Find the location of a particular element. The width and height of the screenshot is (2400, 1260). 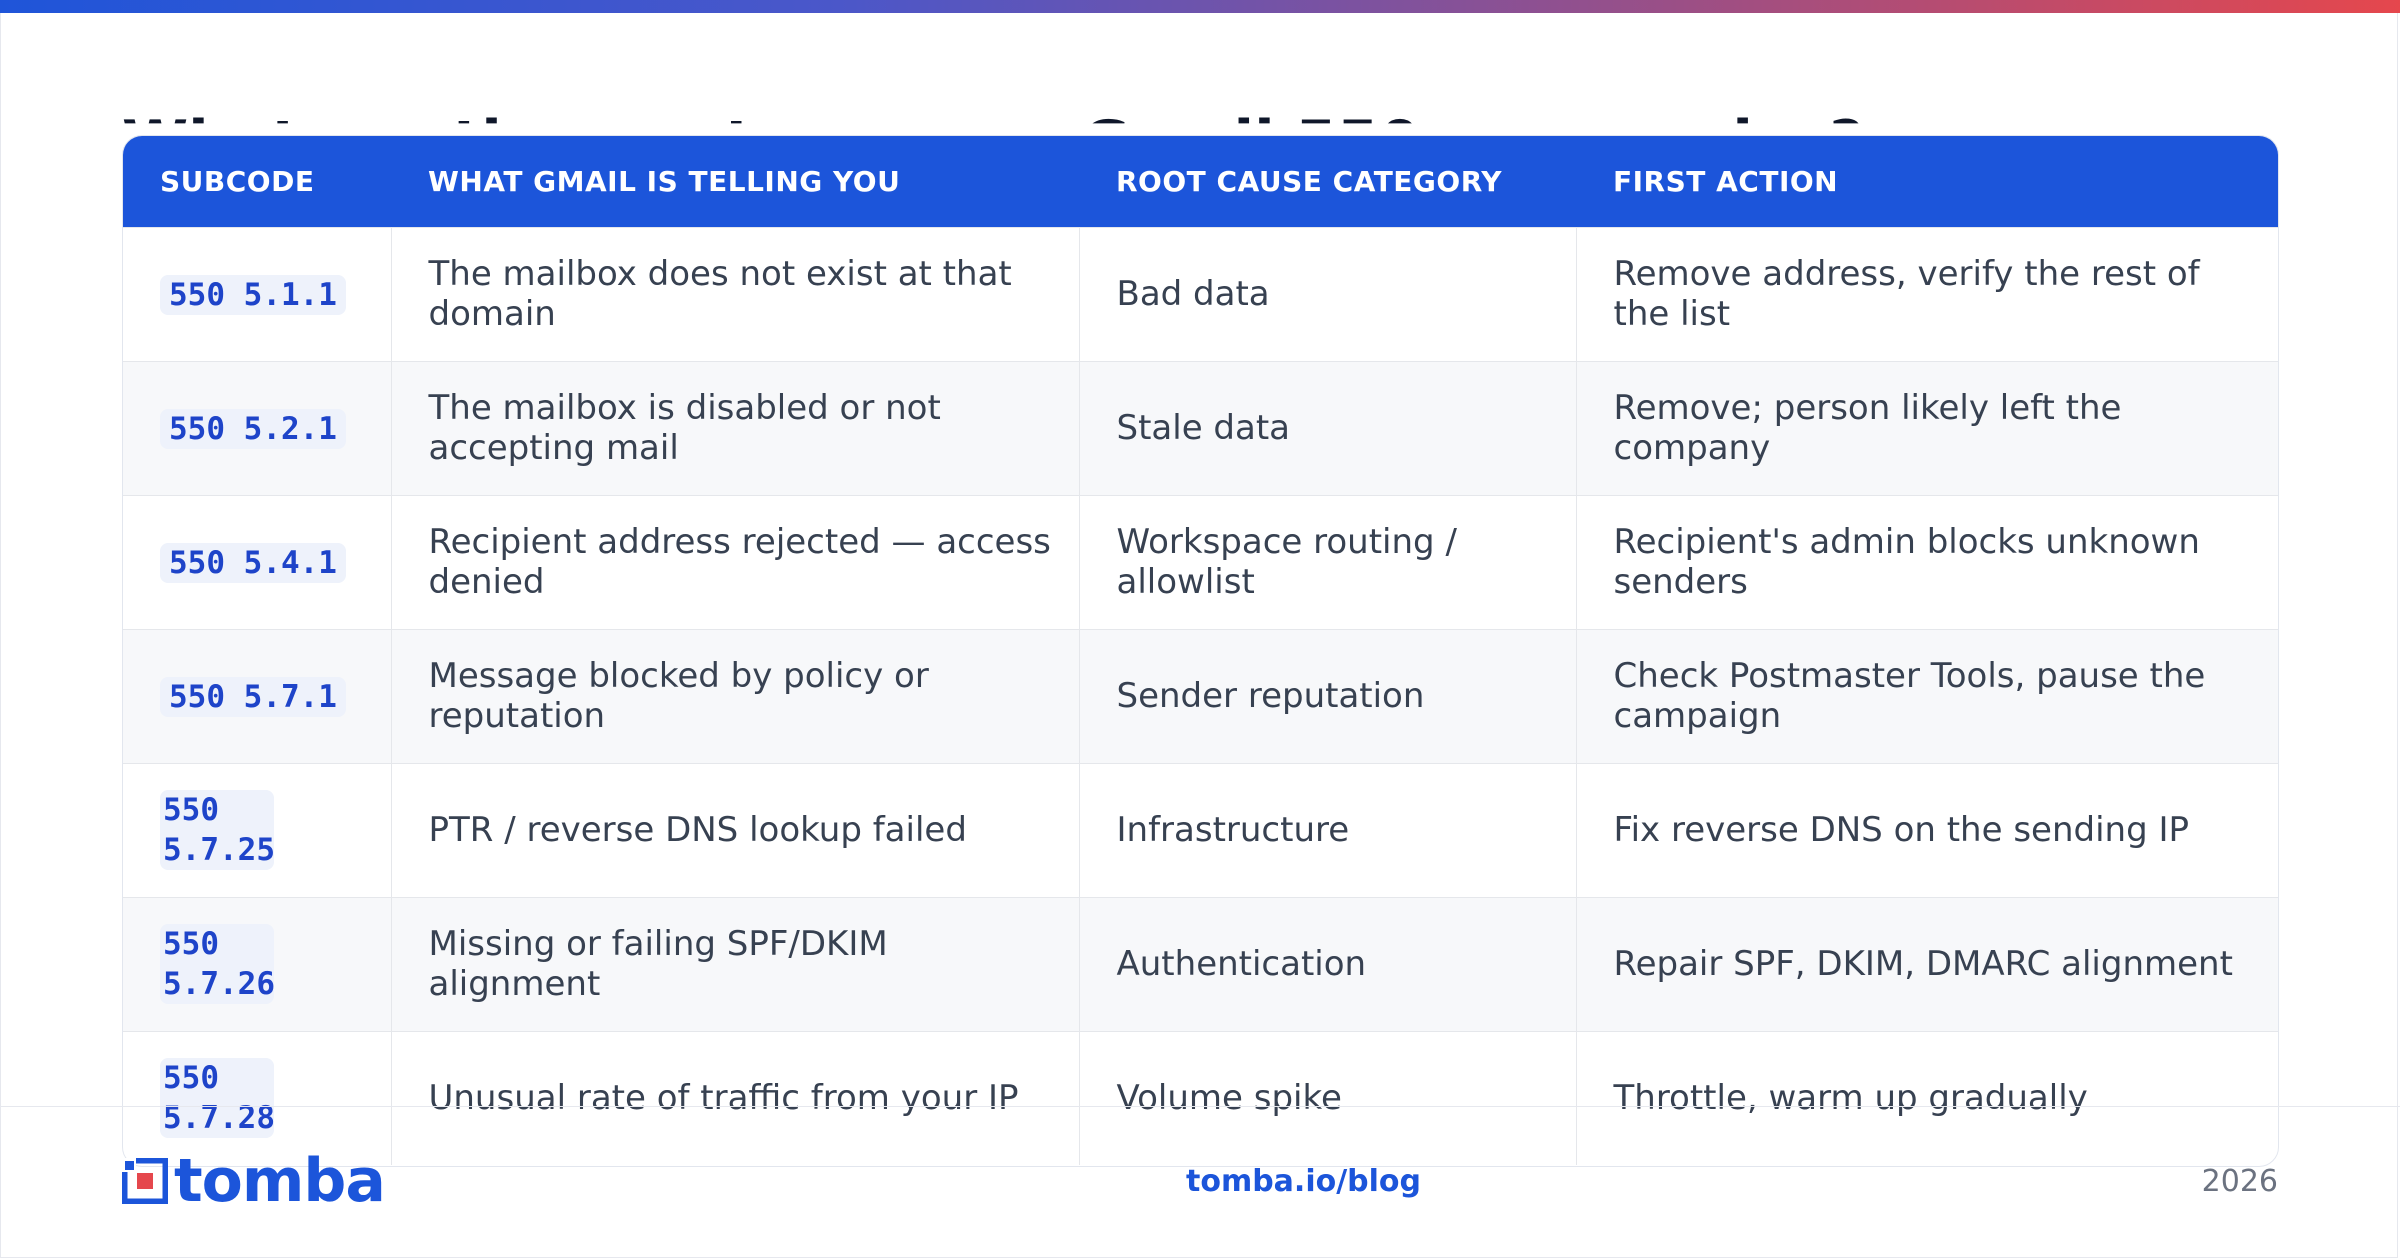

meaning-cell: Unusual rate of traffic from your IP is located at coordinates (735, 1097).